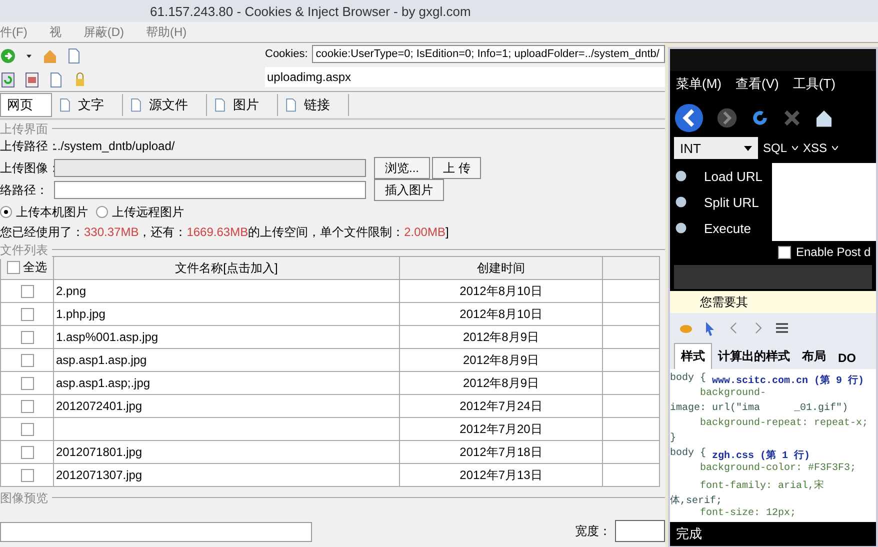 This screenshot has width=878, height=547. Describe the element at coordinates (242, 105) in the screenshot. I see `tab: 图片` at that location.